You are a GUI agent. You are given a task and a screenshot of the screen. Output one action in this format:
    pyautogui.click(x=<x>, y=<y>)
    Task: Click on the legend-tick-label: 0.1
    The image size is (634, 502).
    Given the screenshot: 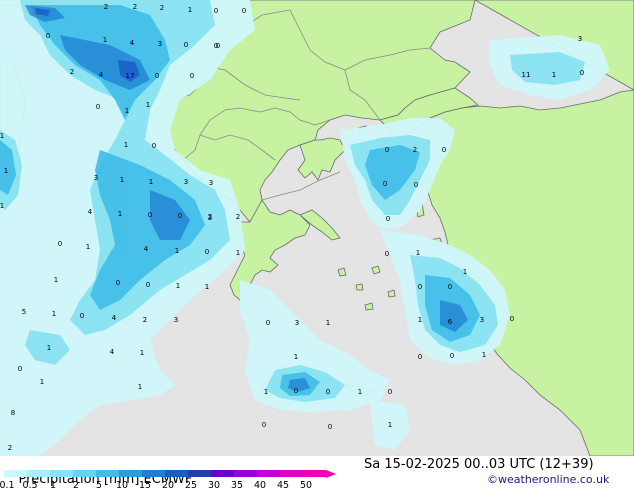 What is the action you would take?
    pyautogui.click(x=7, y=485)
    